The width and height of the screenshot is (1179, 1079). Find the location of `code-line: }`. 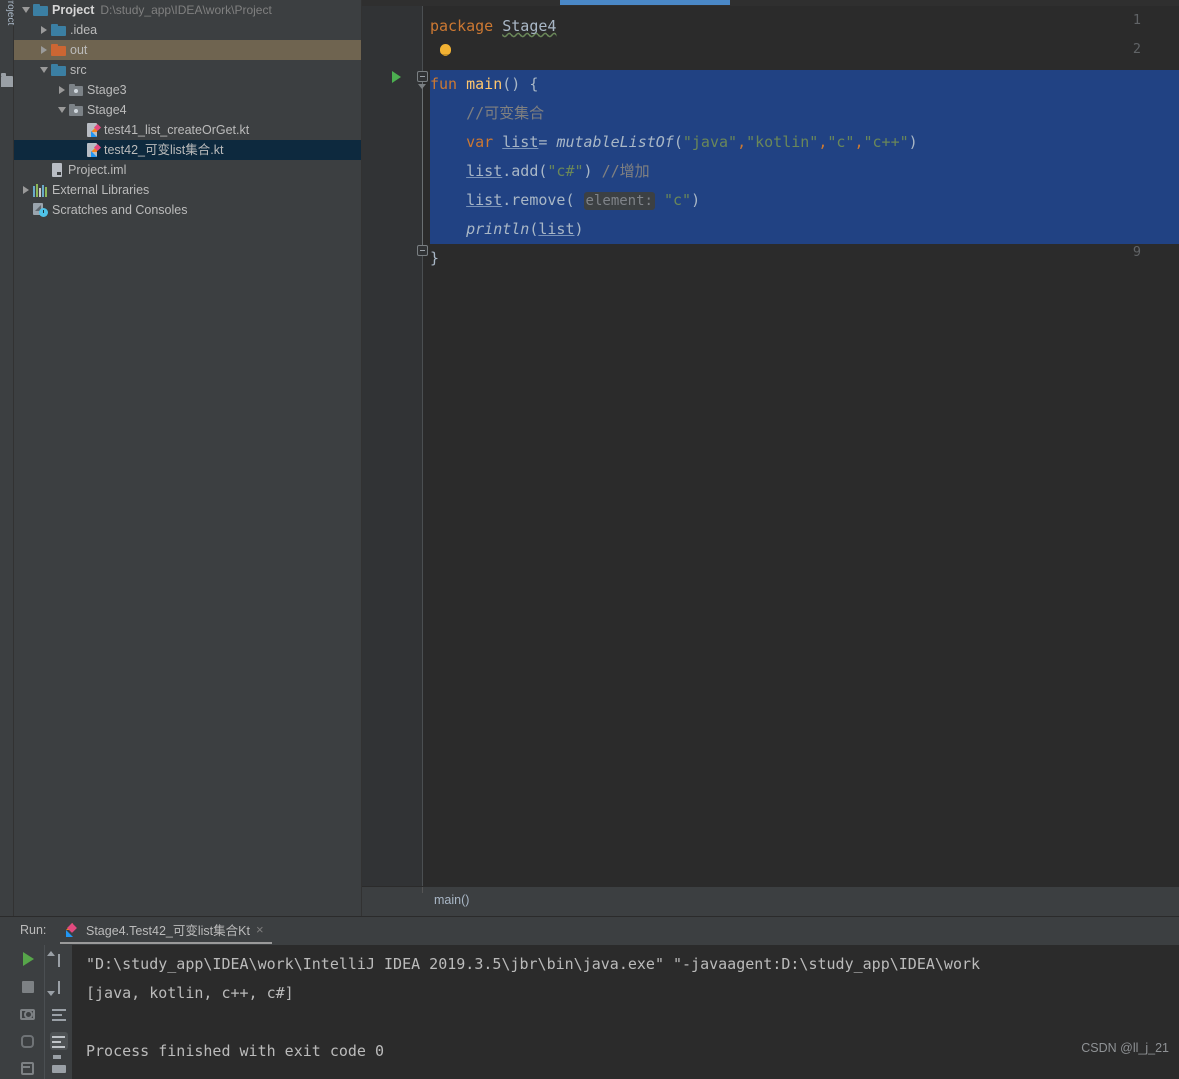

code-line: } is located at coordinates (434, 258).